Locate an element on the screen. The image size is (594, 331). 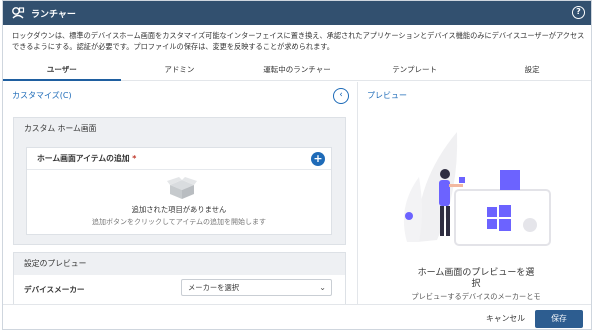
preview-illustration is located at coordinates (477, 189).